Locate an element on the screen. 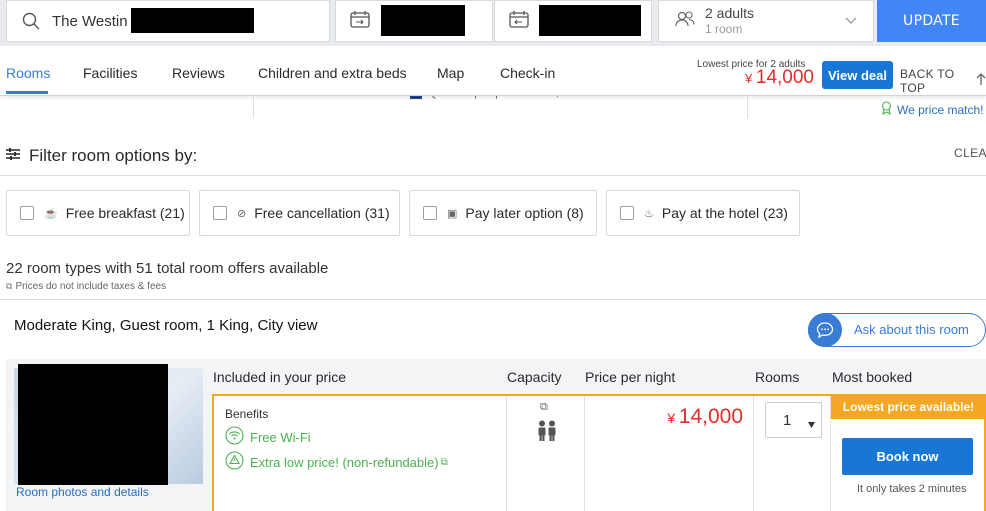 Image resolution: width=986 pixels, height=511 pixels. tax-note: ⧉ Prices do not include taxes & fees is located at coordinates (86, 286).